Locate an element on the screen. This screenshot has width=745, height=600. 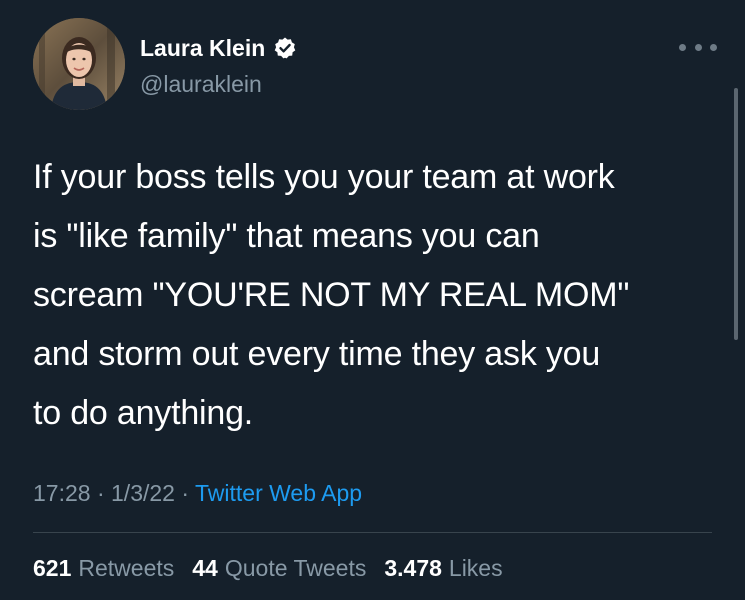
tweet-source-link: Twitter Web App is located at coordinates (278, 493).